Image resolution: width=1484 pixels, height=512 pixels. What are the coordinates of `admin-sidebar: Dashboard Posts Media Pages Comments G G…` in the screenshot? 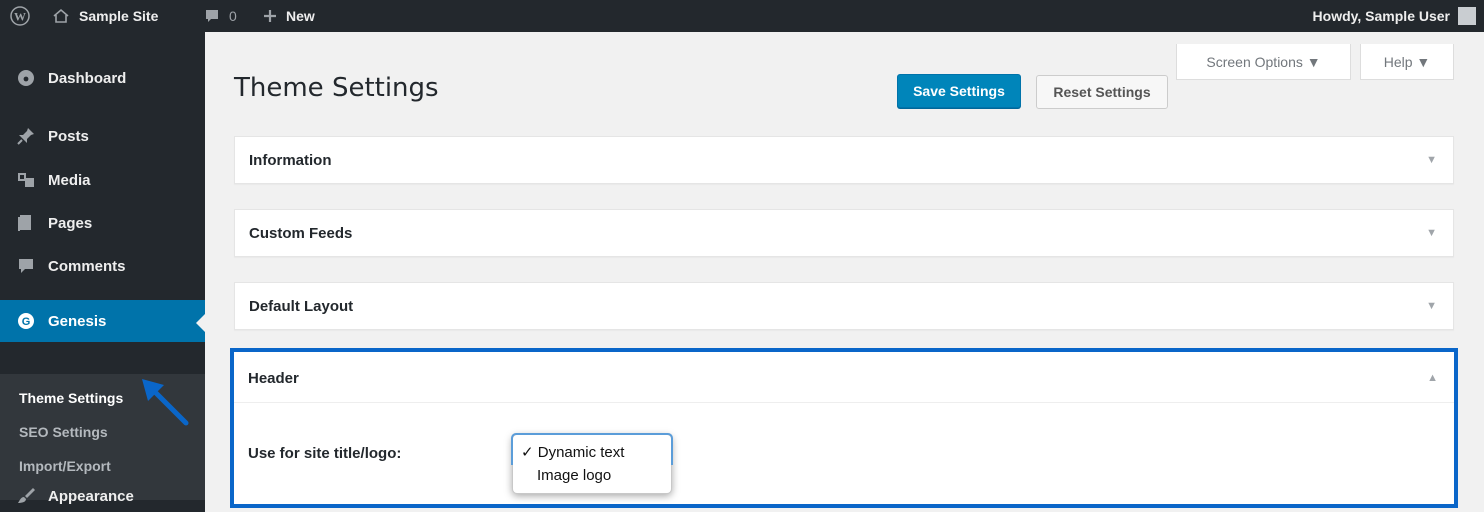 It's located at (102, 272).